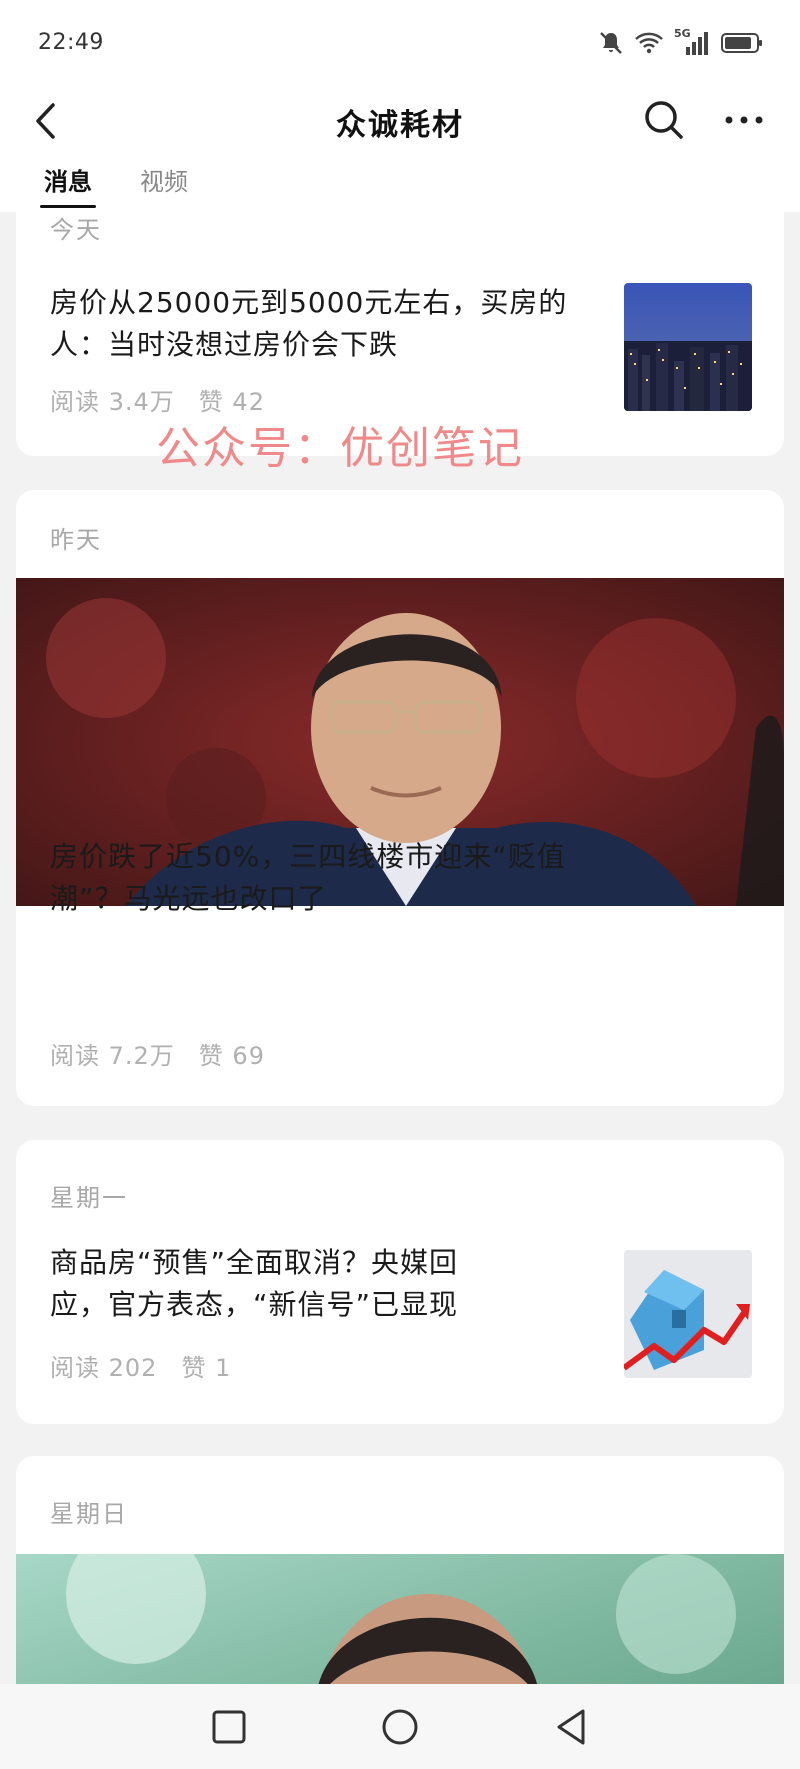  Describe the element at coordinates (71, 42) in the screenshot. I see `status-time: 22:49` at that location.